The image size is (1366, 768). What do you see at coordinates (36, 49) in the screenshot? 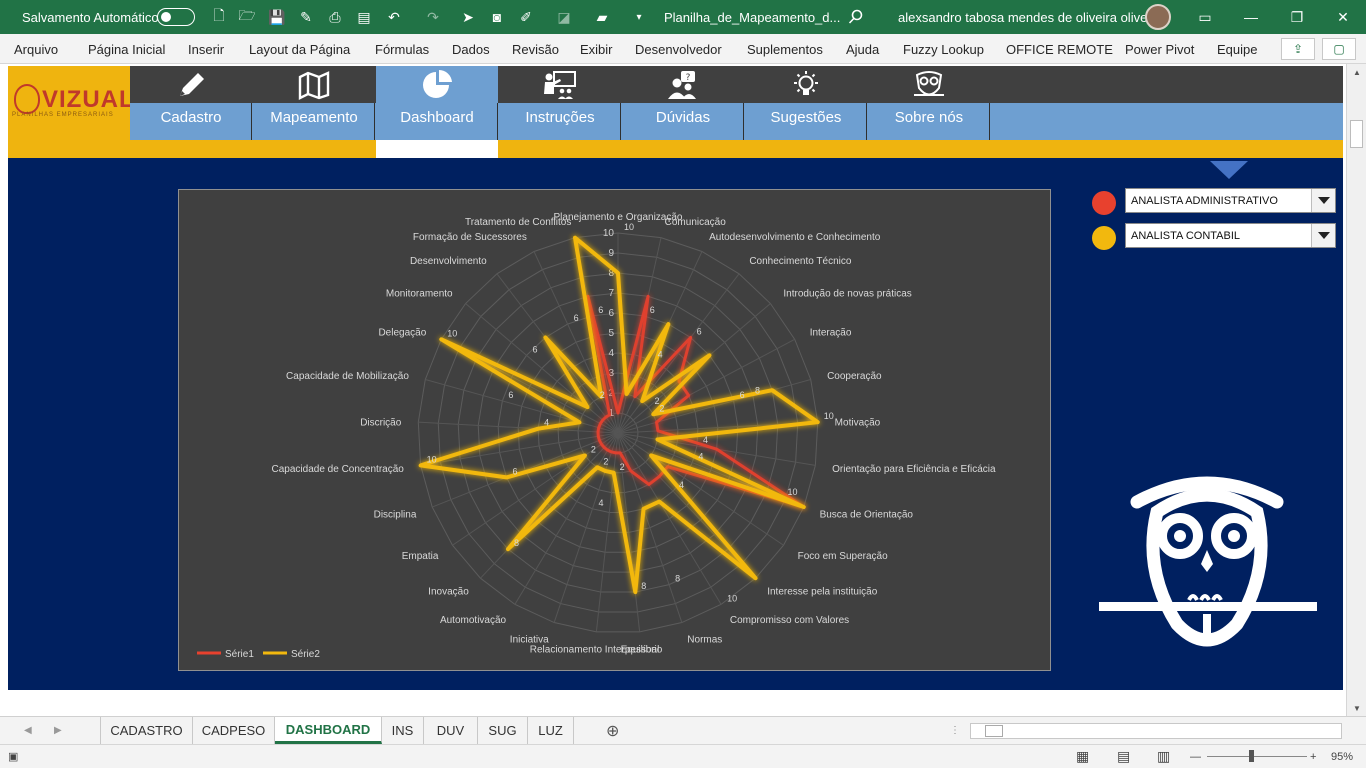
I see `menu-arquivo: Arquivo` at bounding box center [36, 49].